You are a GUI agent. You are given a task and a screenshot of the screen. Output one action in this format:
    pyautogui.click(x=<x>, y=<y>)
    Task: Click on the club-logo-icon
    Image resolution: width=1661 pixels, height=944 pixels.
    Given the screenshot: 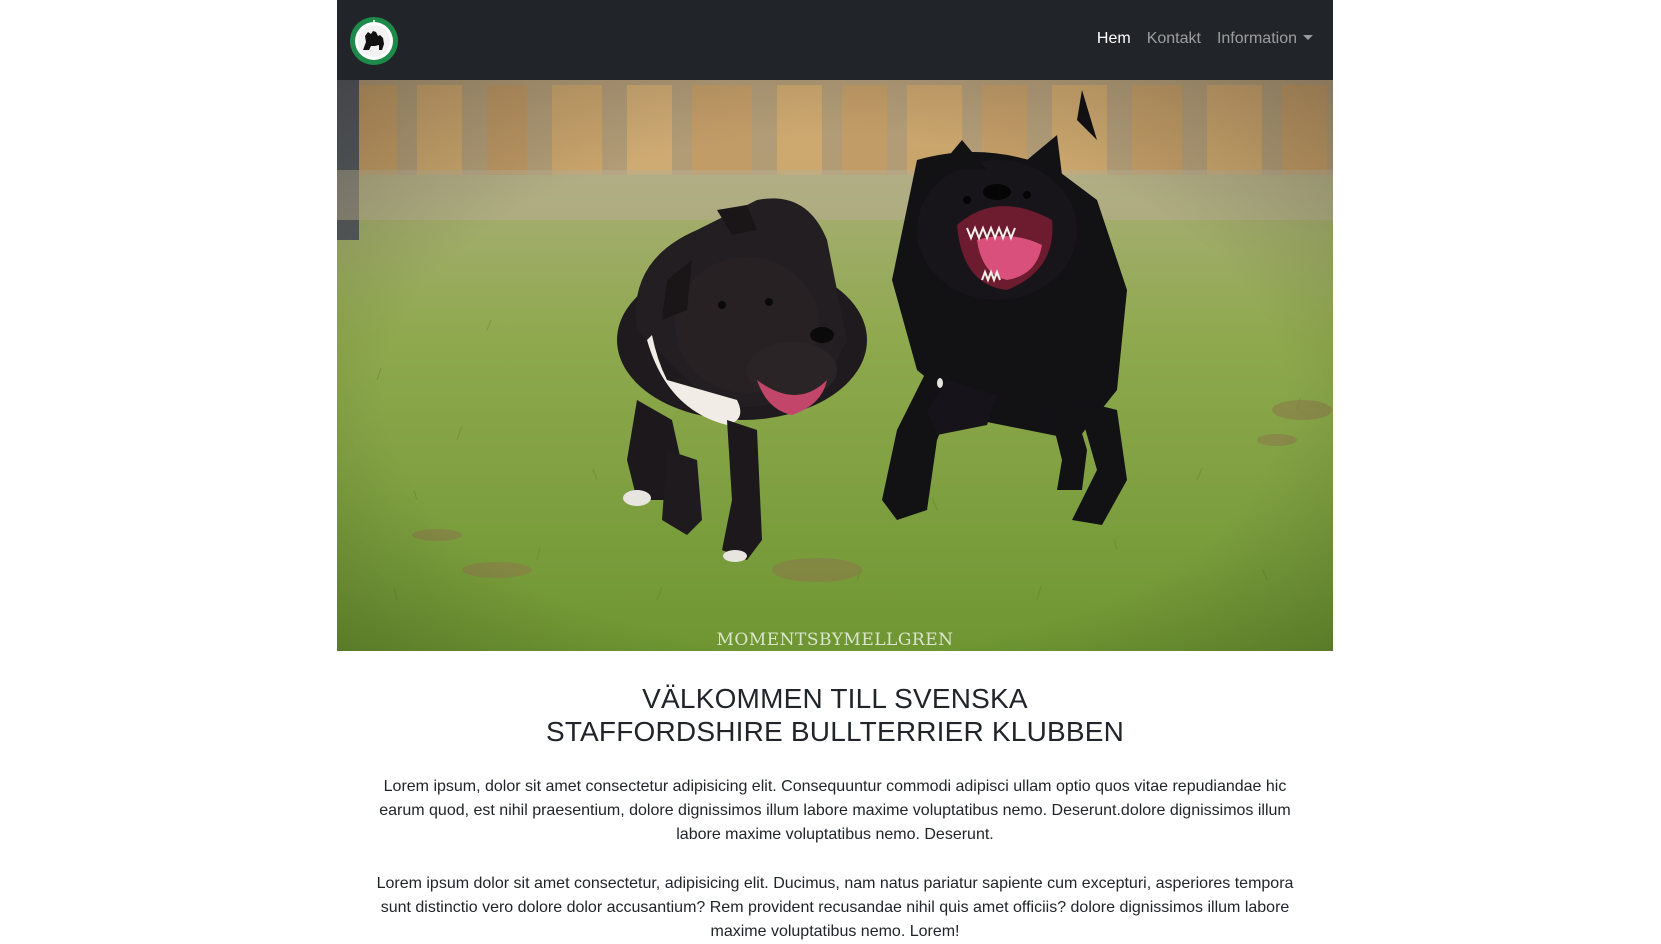 What is the action you would take?
    pyautogui.click(x=374, y=41)
    